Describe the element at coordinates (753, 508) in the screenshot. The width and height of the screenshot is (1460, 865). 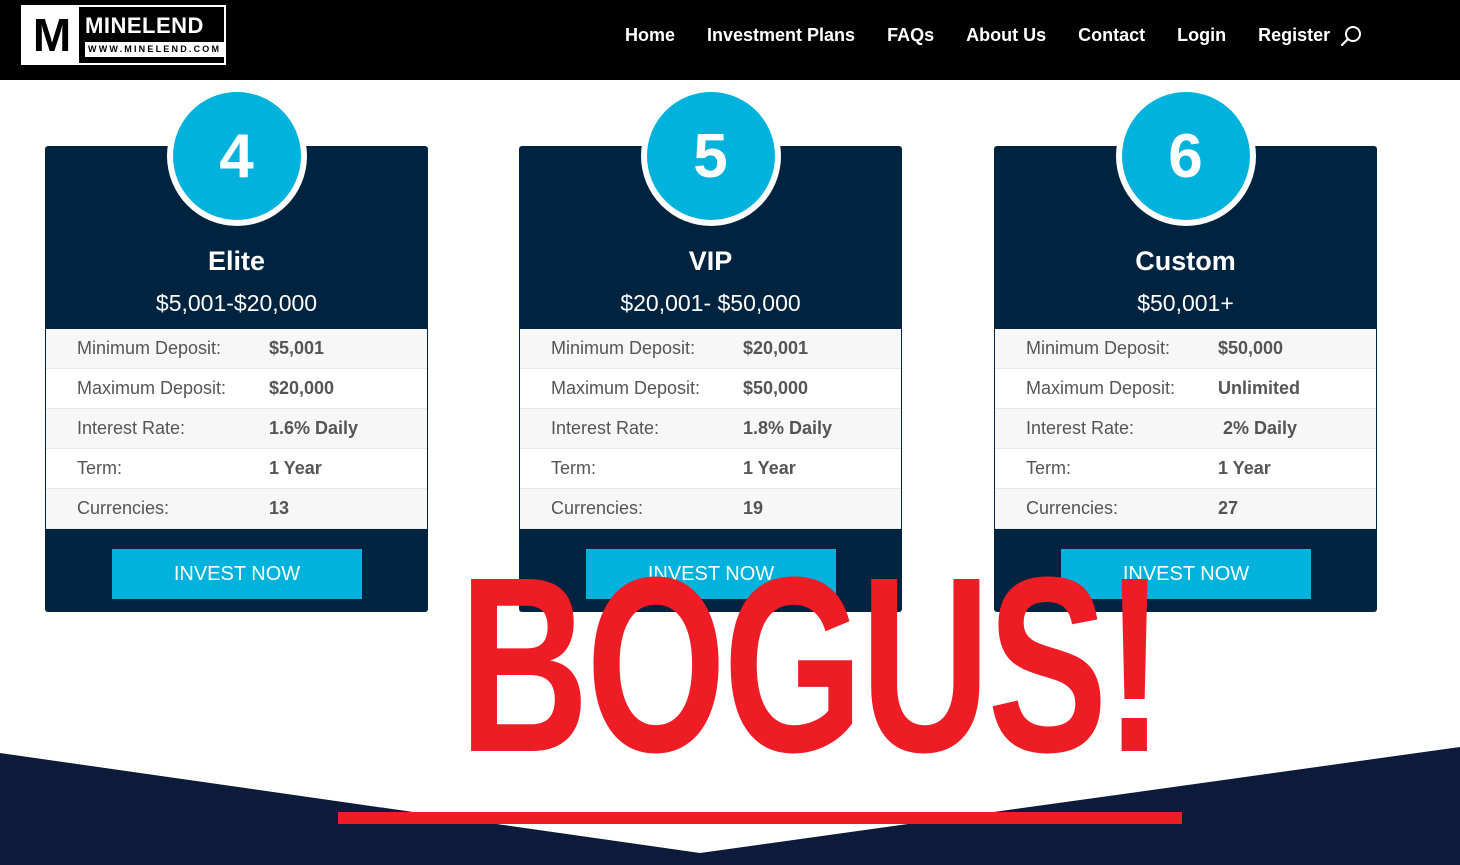
I see `row-value: 19` at that location.